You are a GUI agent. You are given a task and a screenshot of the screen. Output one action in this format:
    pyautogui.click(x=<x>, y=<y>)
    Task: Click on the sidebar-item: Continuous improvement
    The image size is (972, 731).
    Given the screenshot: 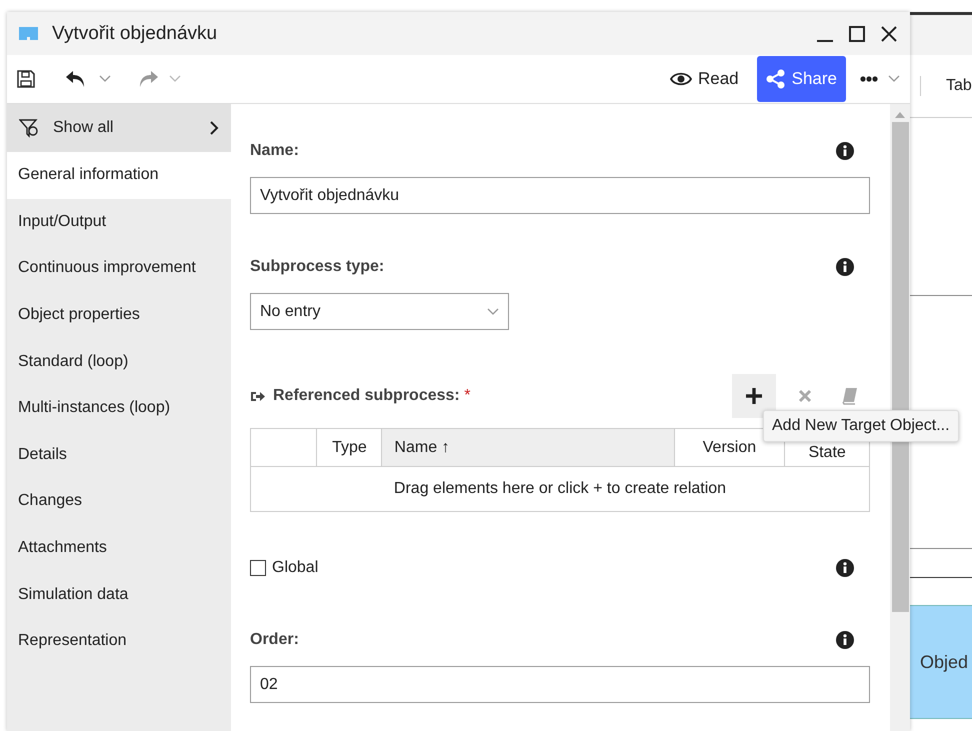 What is the action you would take?
    pyautogui.click(x=119, y=268)
    